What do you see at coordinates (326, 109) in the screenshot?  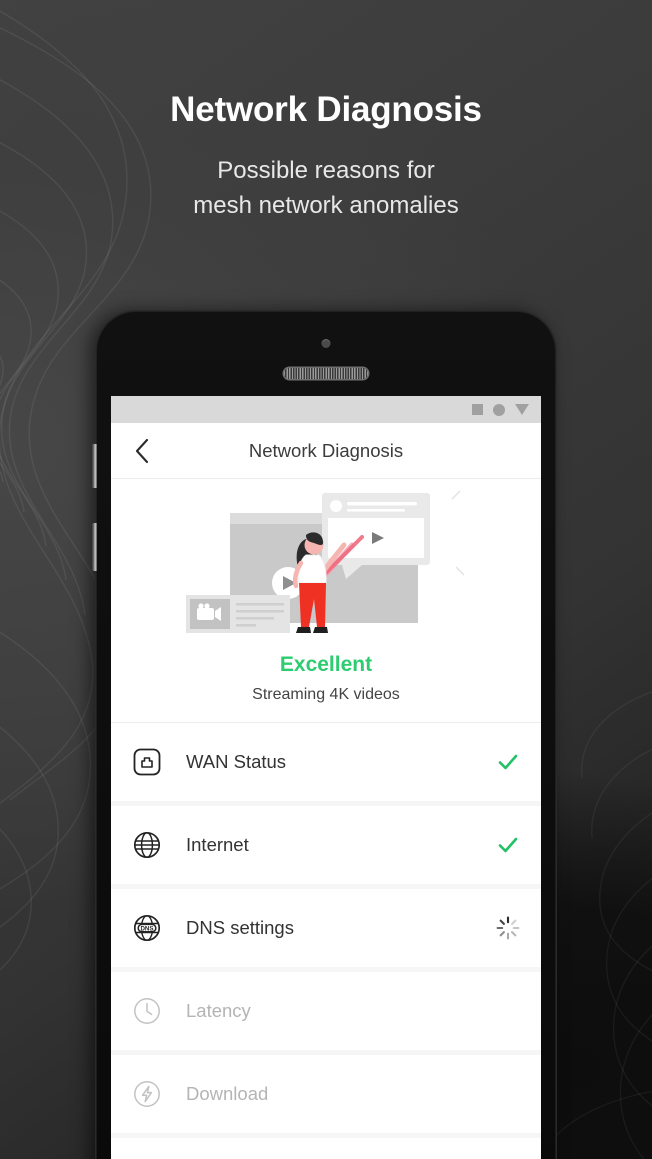 I see `promo-headline: Network Diagnosis` at bounding box center [326, 109].